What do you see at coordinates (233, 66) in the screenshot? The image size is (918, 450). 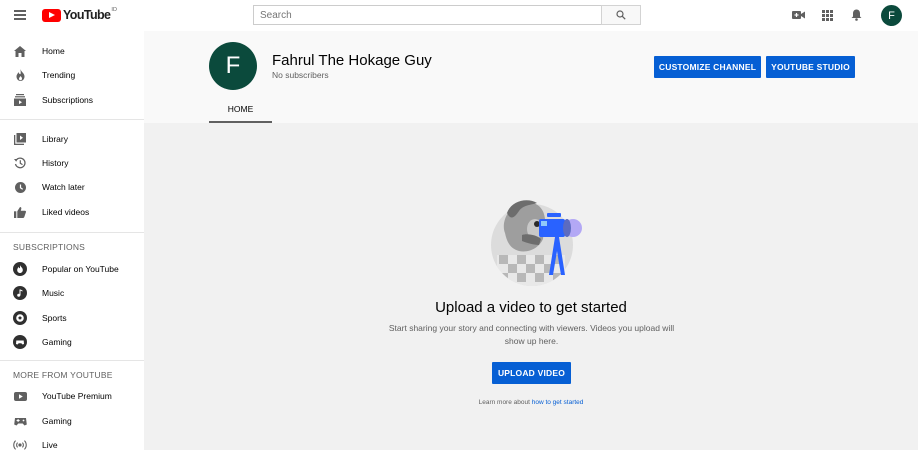 I see `channel-avatar: F` at bounding box center [233, 66].